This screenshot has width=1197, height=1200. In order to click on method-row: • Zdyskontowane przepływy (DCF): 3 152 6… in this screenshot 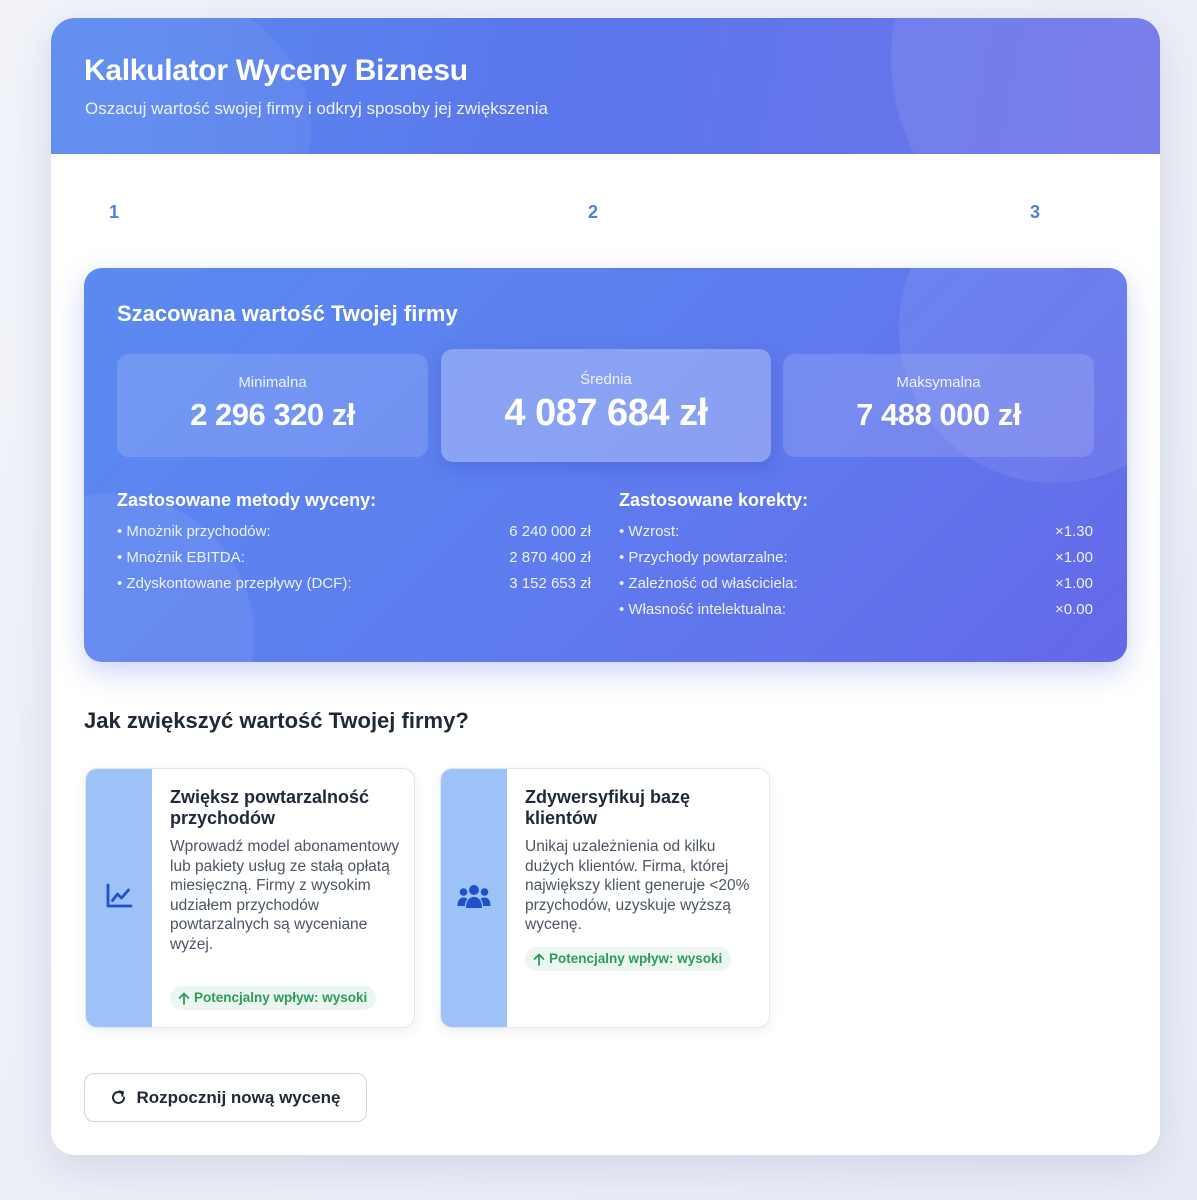, I will do `click(354, 588)`.